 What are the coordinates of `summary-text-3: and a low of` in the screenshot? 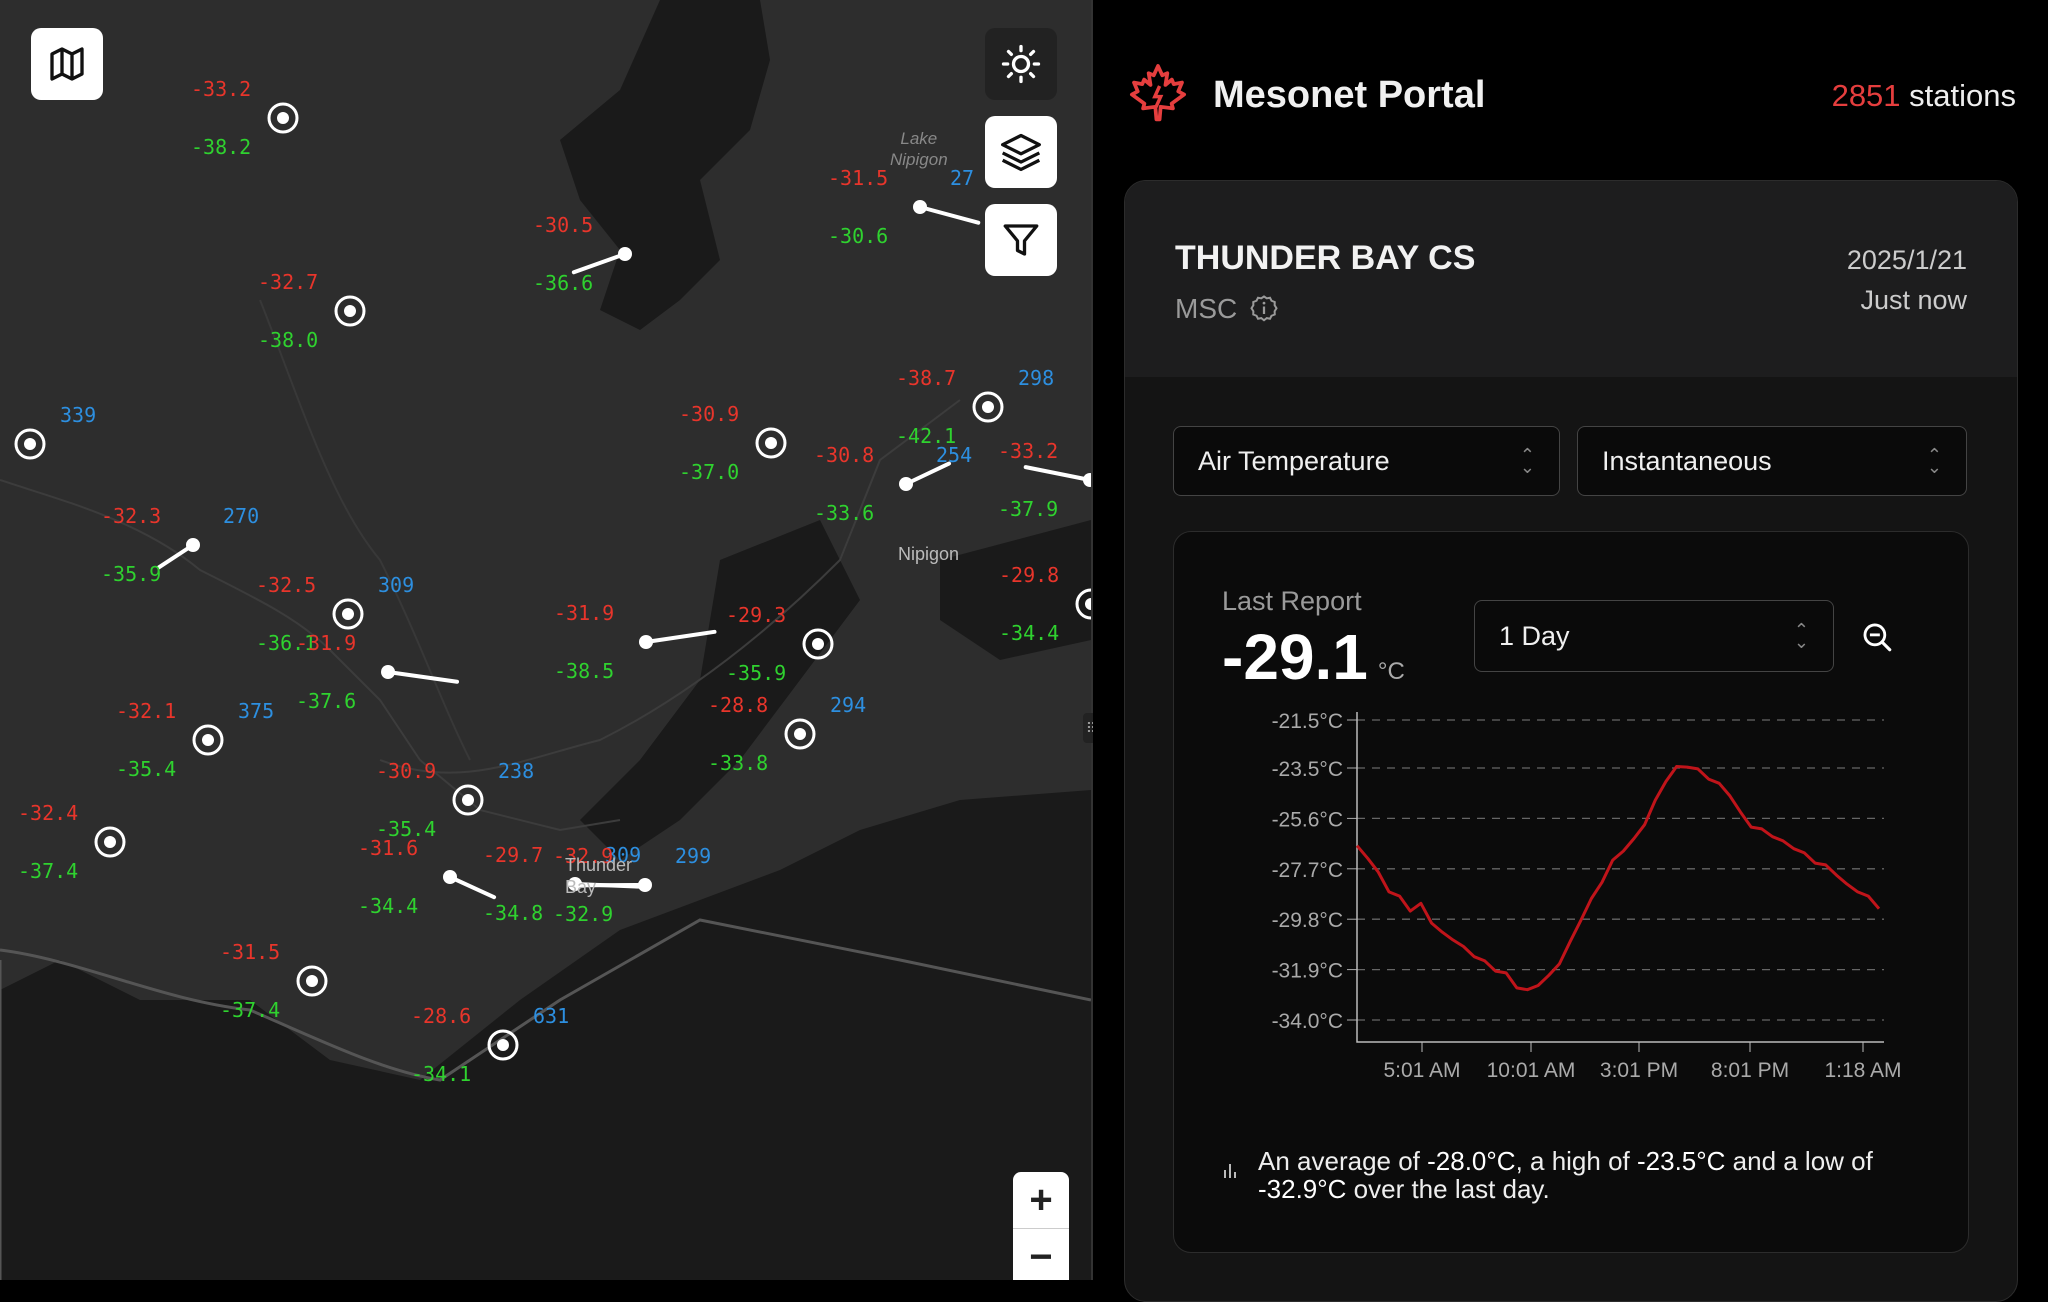 It's located at (1798, 1161).